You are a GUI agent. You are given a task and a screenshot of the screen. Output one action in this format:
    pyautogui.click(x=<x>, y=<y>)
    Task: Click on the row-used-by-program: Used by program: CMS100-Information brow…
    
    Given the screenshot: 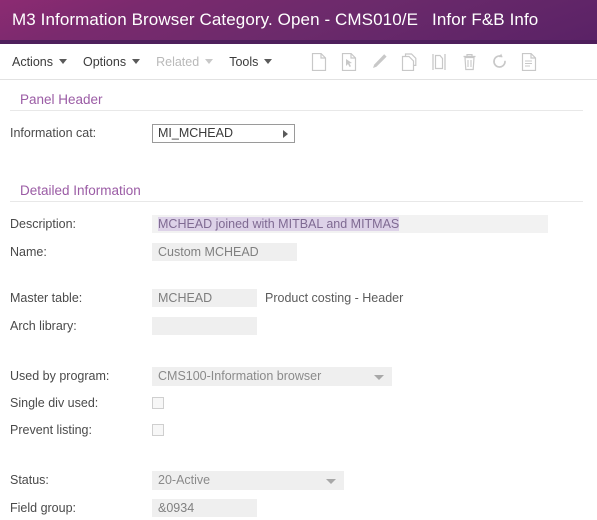 What is the action you would take?
    pyautogui.click(x=303, y=376)
    